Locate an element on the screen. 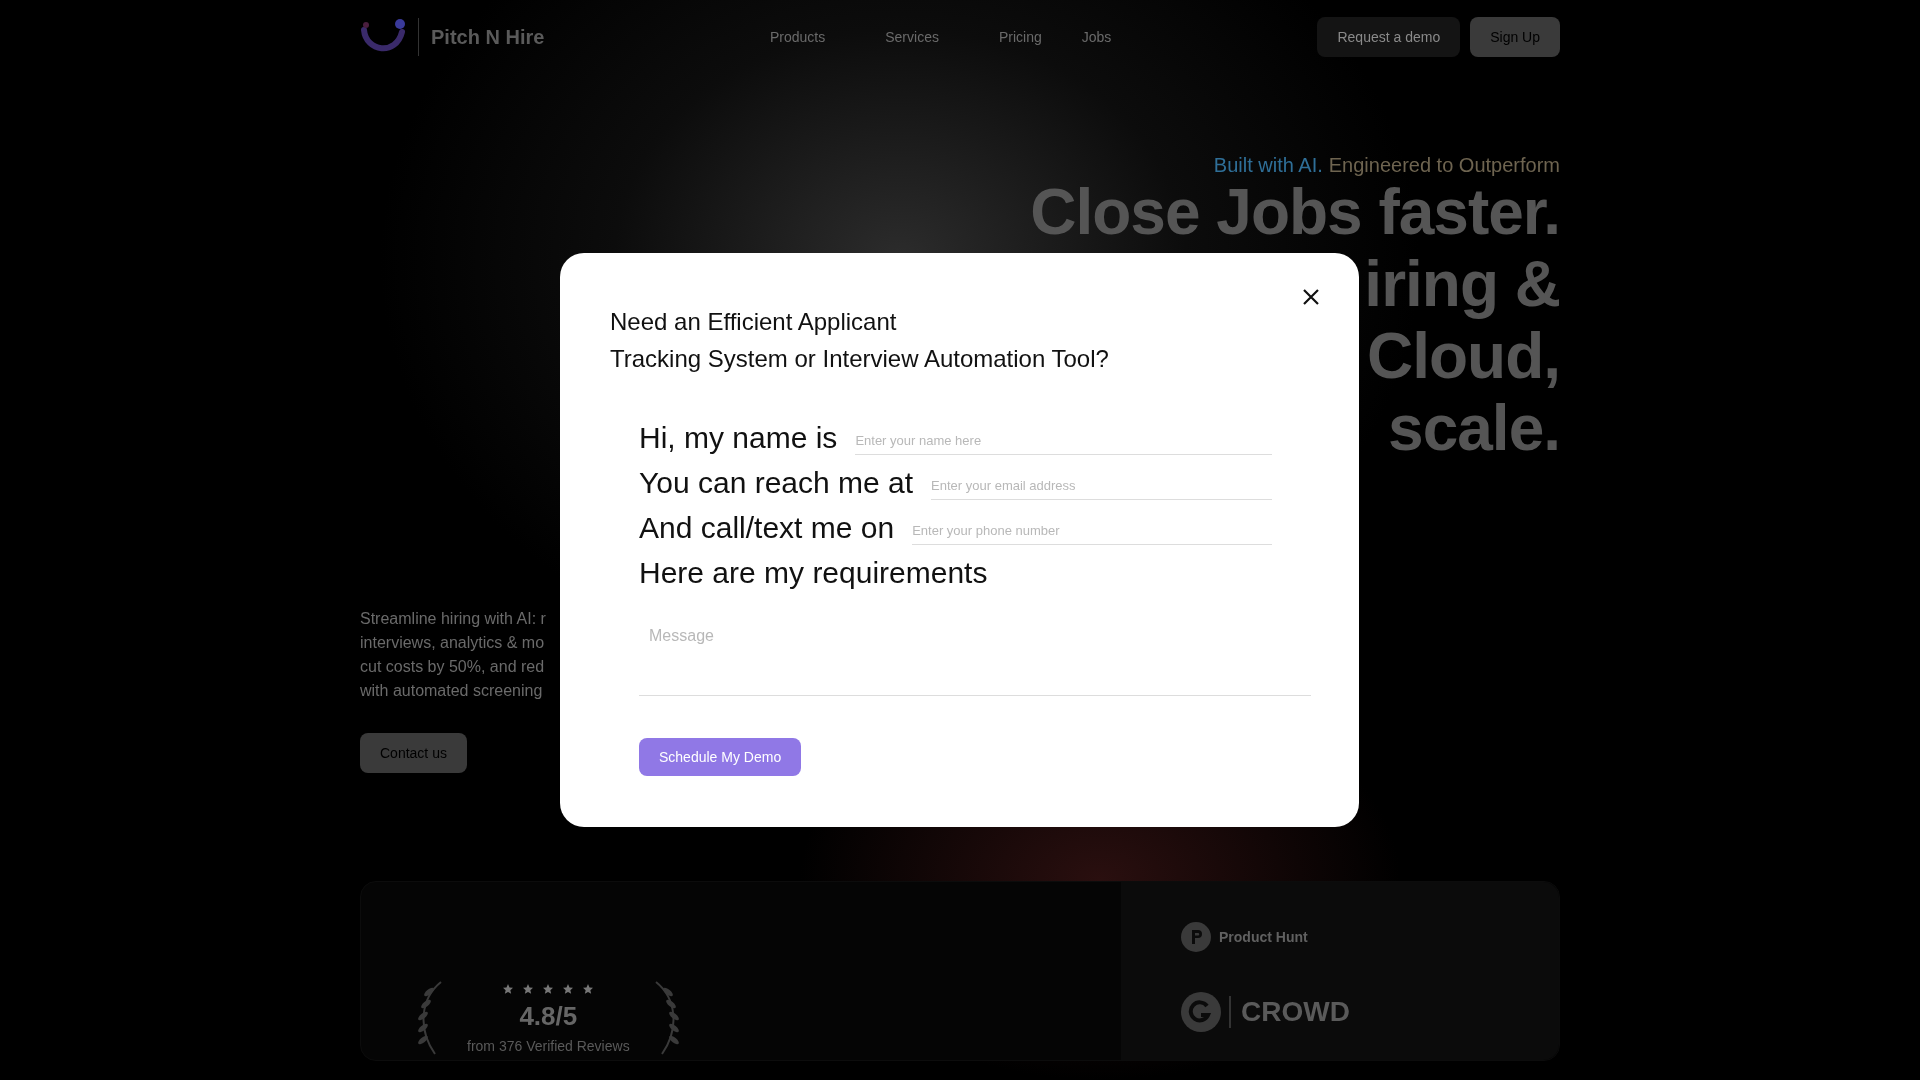 Image resolution: width=1920 pixels, height=1080 pixels. headline-line: Close Jobs faster. is located at coordinates (1295, 212).